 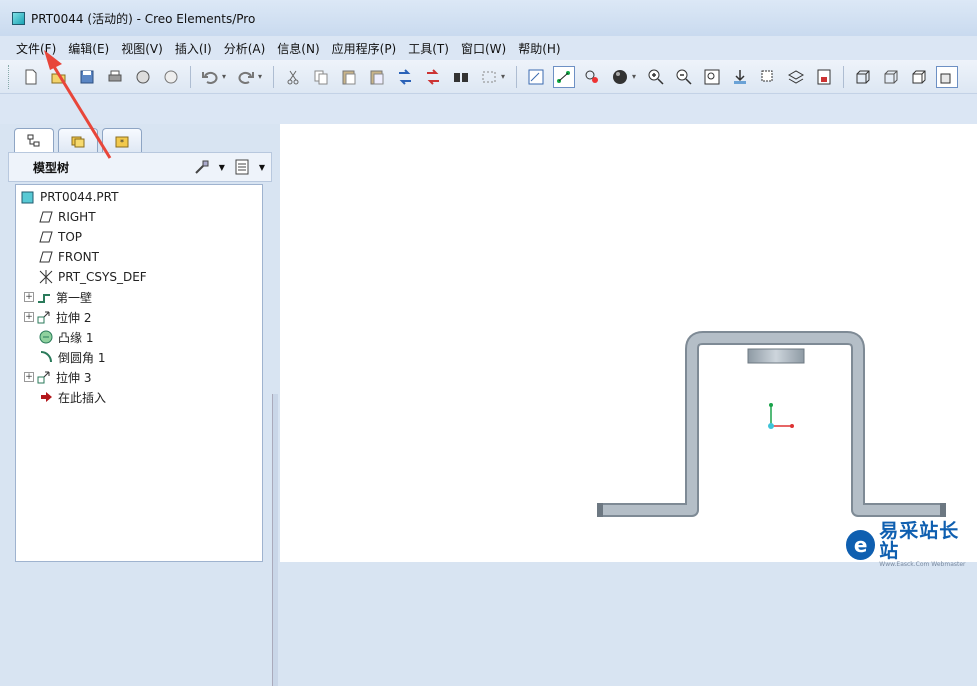 I want to click on datum-display-icon, so click(x=564, y=76).